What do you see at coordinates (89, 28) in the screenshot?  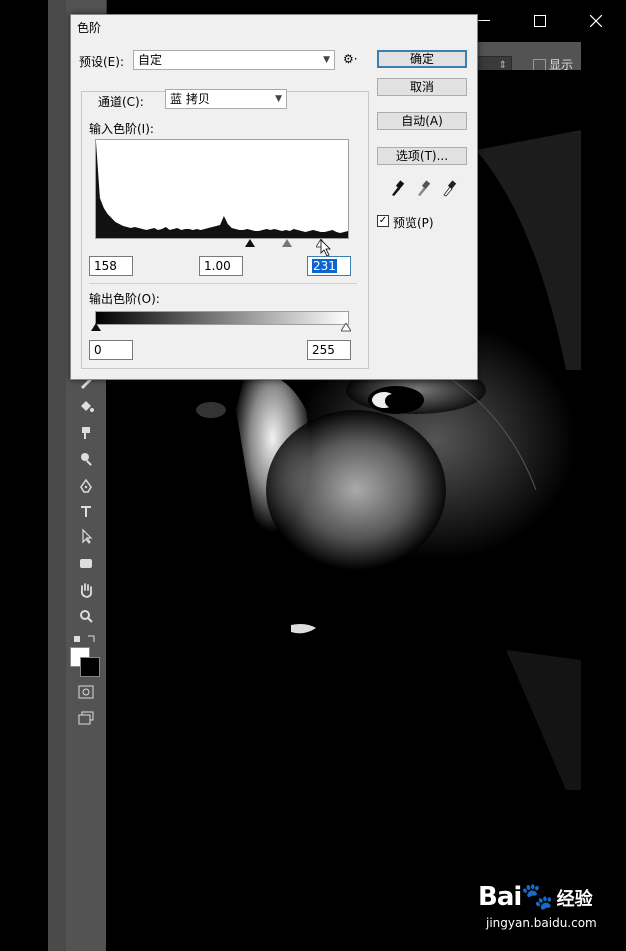 I see `dialog-title: 色阶` at bounding box center [89, 28].